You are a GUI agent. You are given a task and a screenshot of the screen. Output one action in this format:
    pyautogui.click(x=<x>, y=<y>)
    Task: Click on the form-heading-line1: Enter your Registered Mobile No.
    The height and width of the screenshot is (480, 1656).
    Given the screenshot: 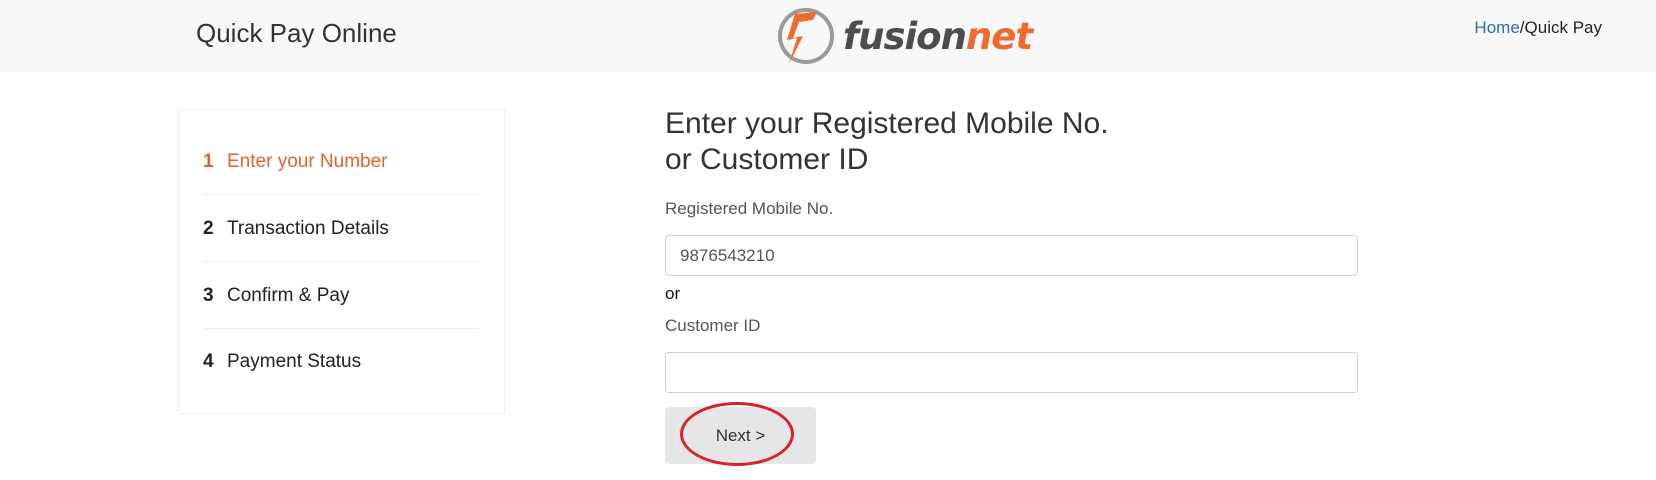 What is the action you would take?
    pyautogui.click(x=887, y=123)
    